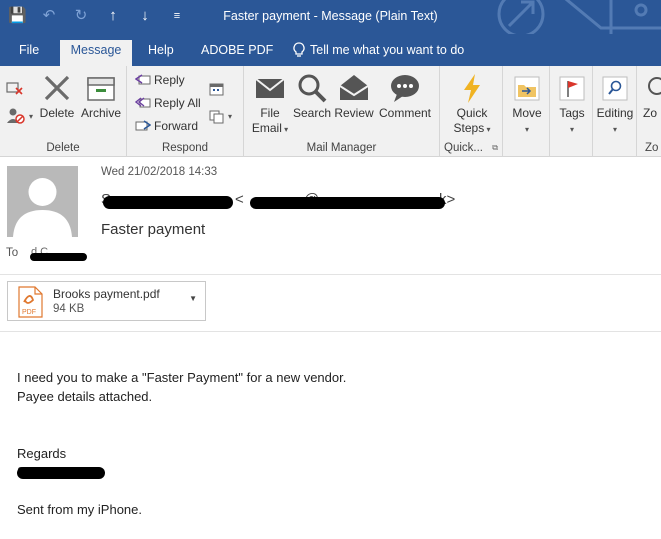 Image resolution: width=661 pixels, height=539 pixels. Describe the element at coordinates (237, 53) in the screenshot. I see `tab-adobe-pdf: ADOBE PDF` at that location.